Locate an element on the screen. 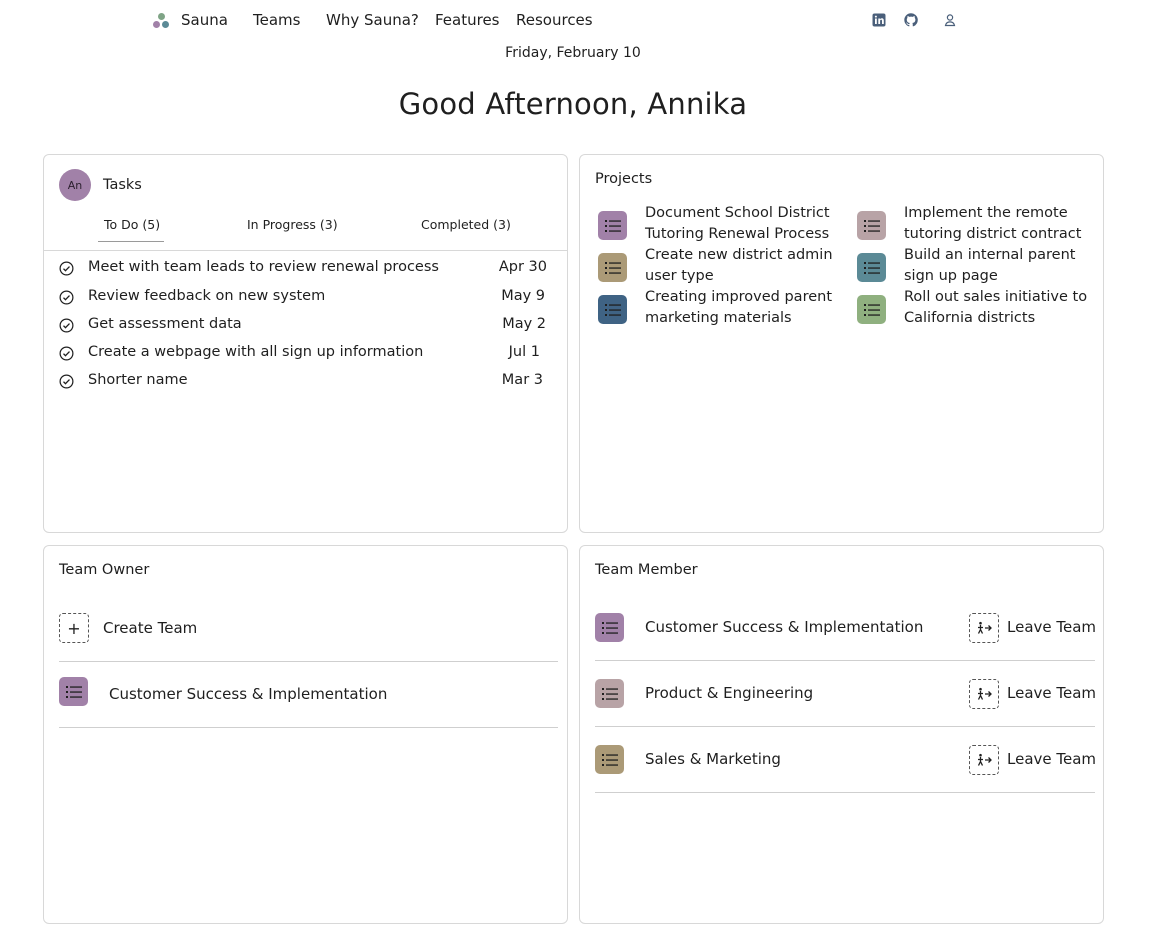 The width and height of the screenshot is (1154, 937). user-icon is located at coordinates (950, 20).